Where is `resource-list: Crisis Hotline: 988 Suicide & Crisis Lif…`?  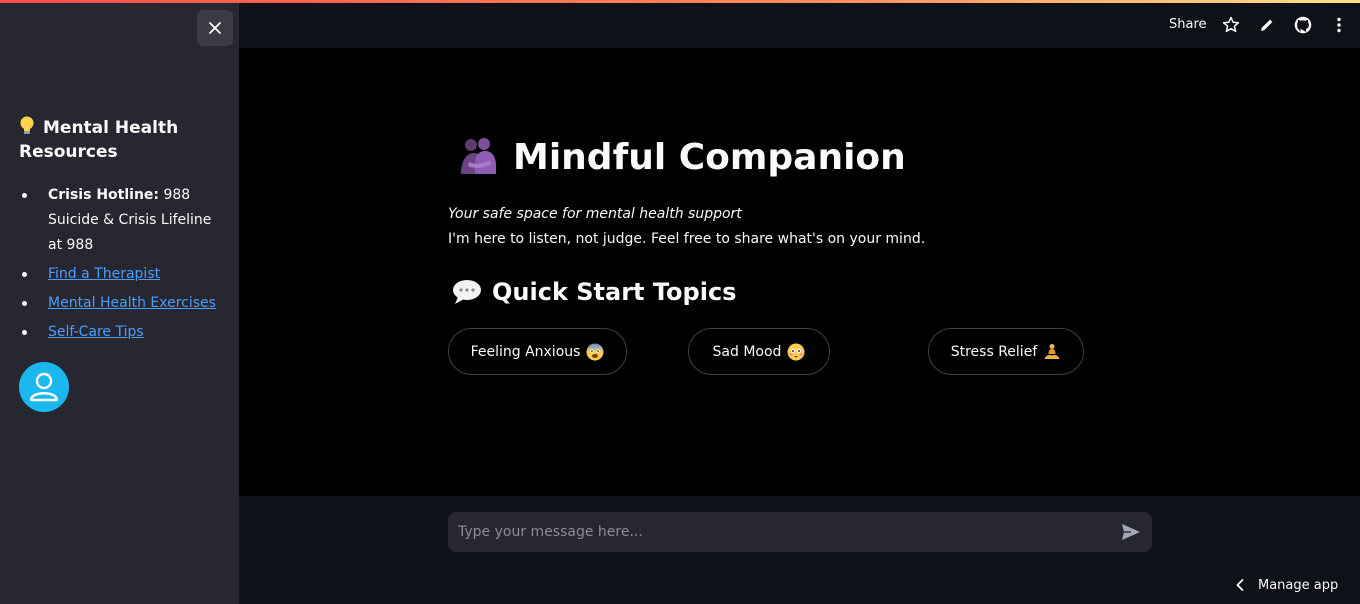
resource-list: Crisis Hotline: 988 Suicide & Crisis Lif… is located at coordinates (120, 266).